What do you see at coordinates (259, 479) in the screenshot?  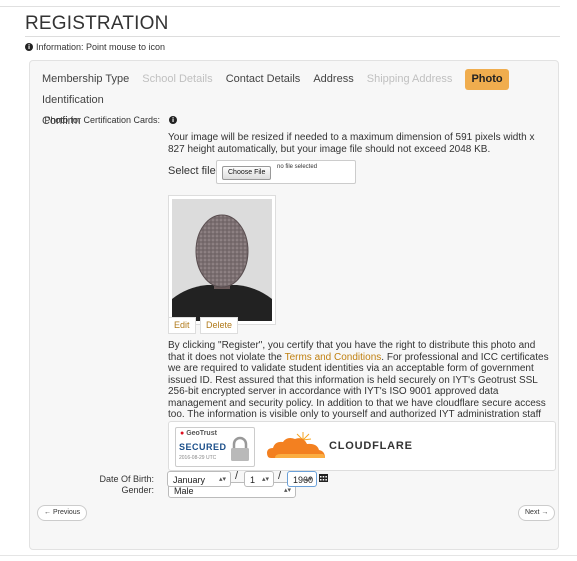 I see `dob-day-select: 1 ▴▾` at bounding box center [259, 479].